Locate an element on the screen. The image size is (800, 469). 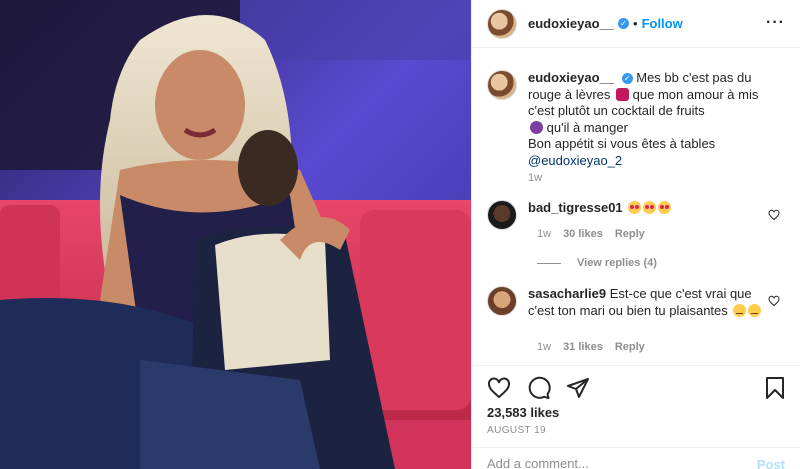
comment-username: sasacharlie9 is located at coordinates (567, 293).